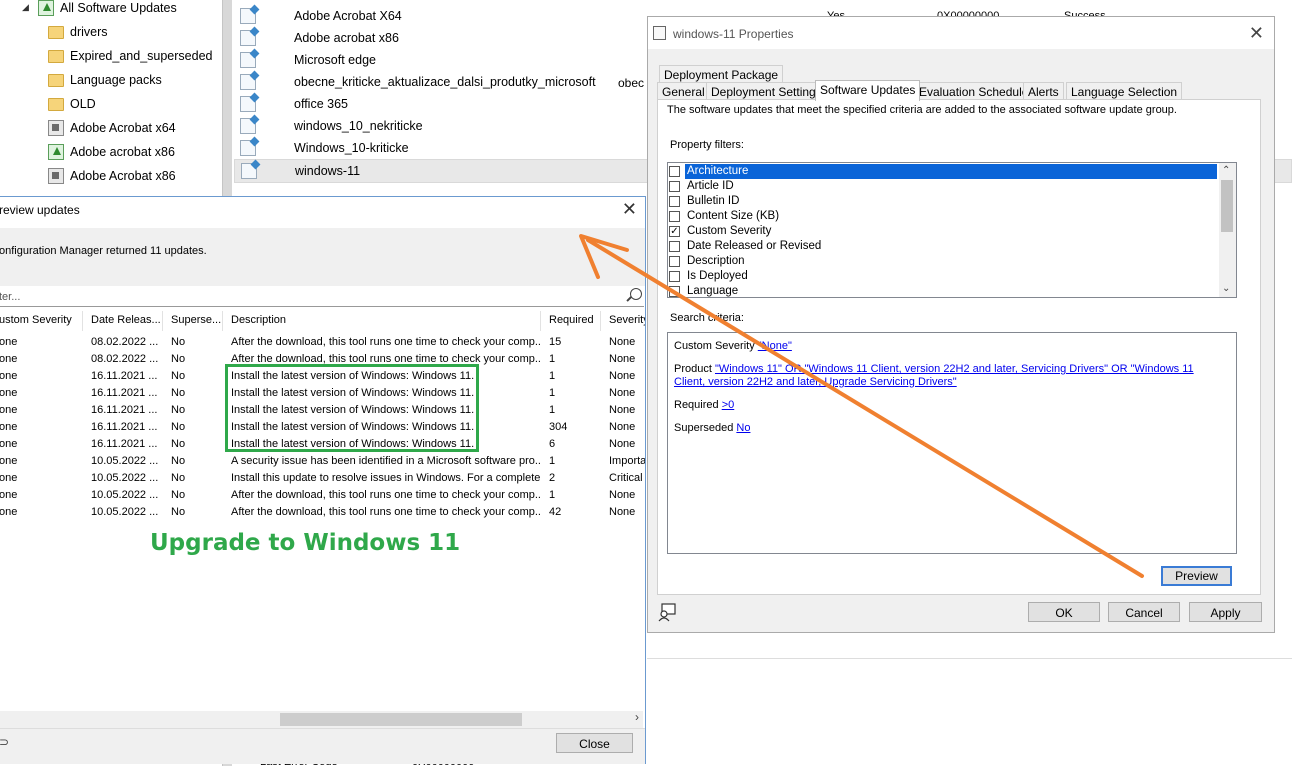 The height and width of the screenshot is (768, 1292). Describe the element at coordinates (743, 428) in the screenshot. I see `criteria-link: No` at that location.